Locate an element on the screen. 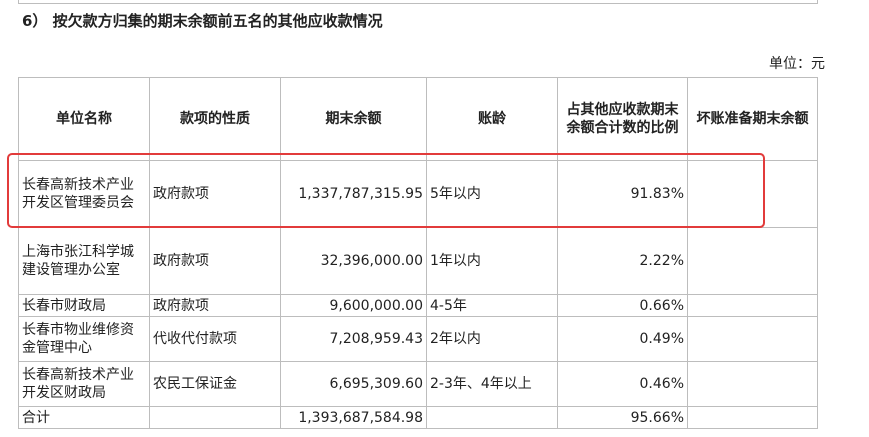 This screenshot has width=869, height=437. cell-nature: 代收代付款项 is located at coordinates (215, 339).